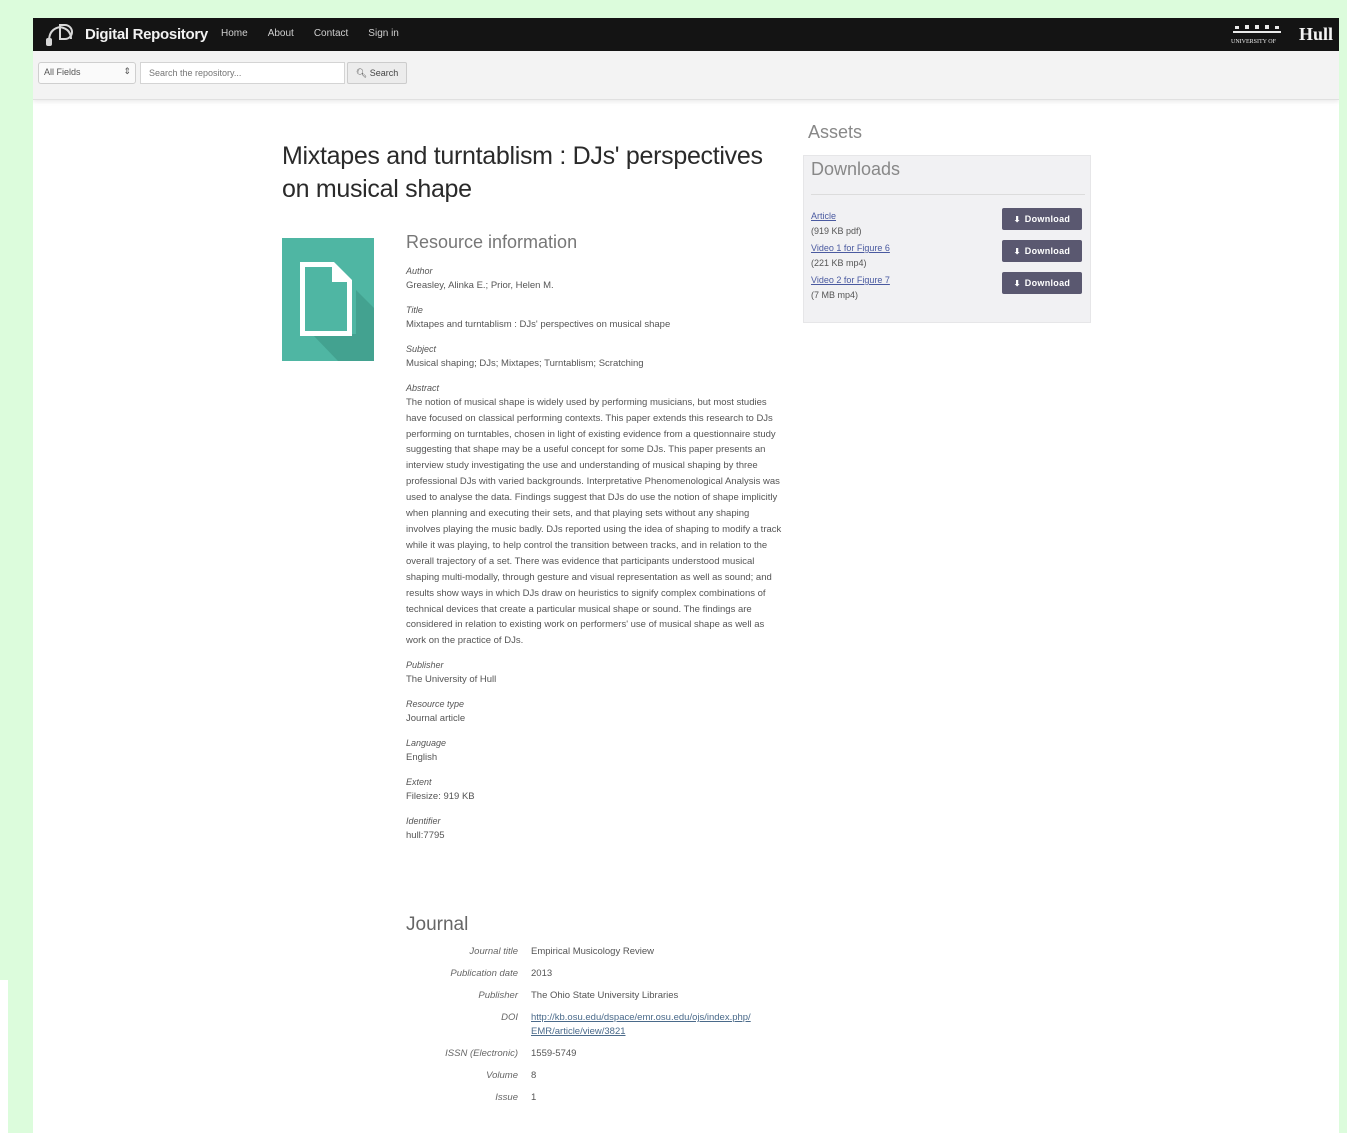 The image size is (1347, 1133). I want to click on subject-label: Subject, so click(421, 348).